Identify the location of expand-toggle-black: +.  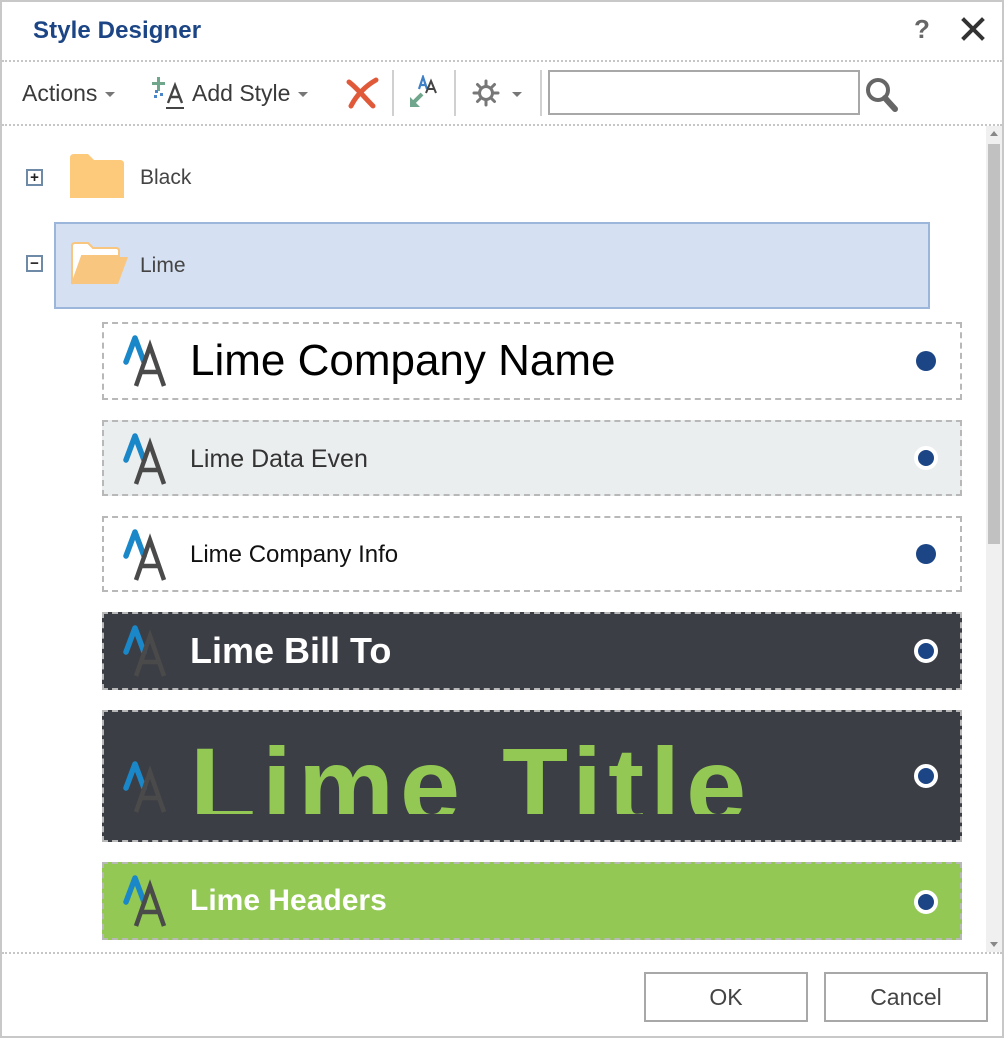
(34, 177).